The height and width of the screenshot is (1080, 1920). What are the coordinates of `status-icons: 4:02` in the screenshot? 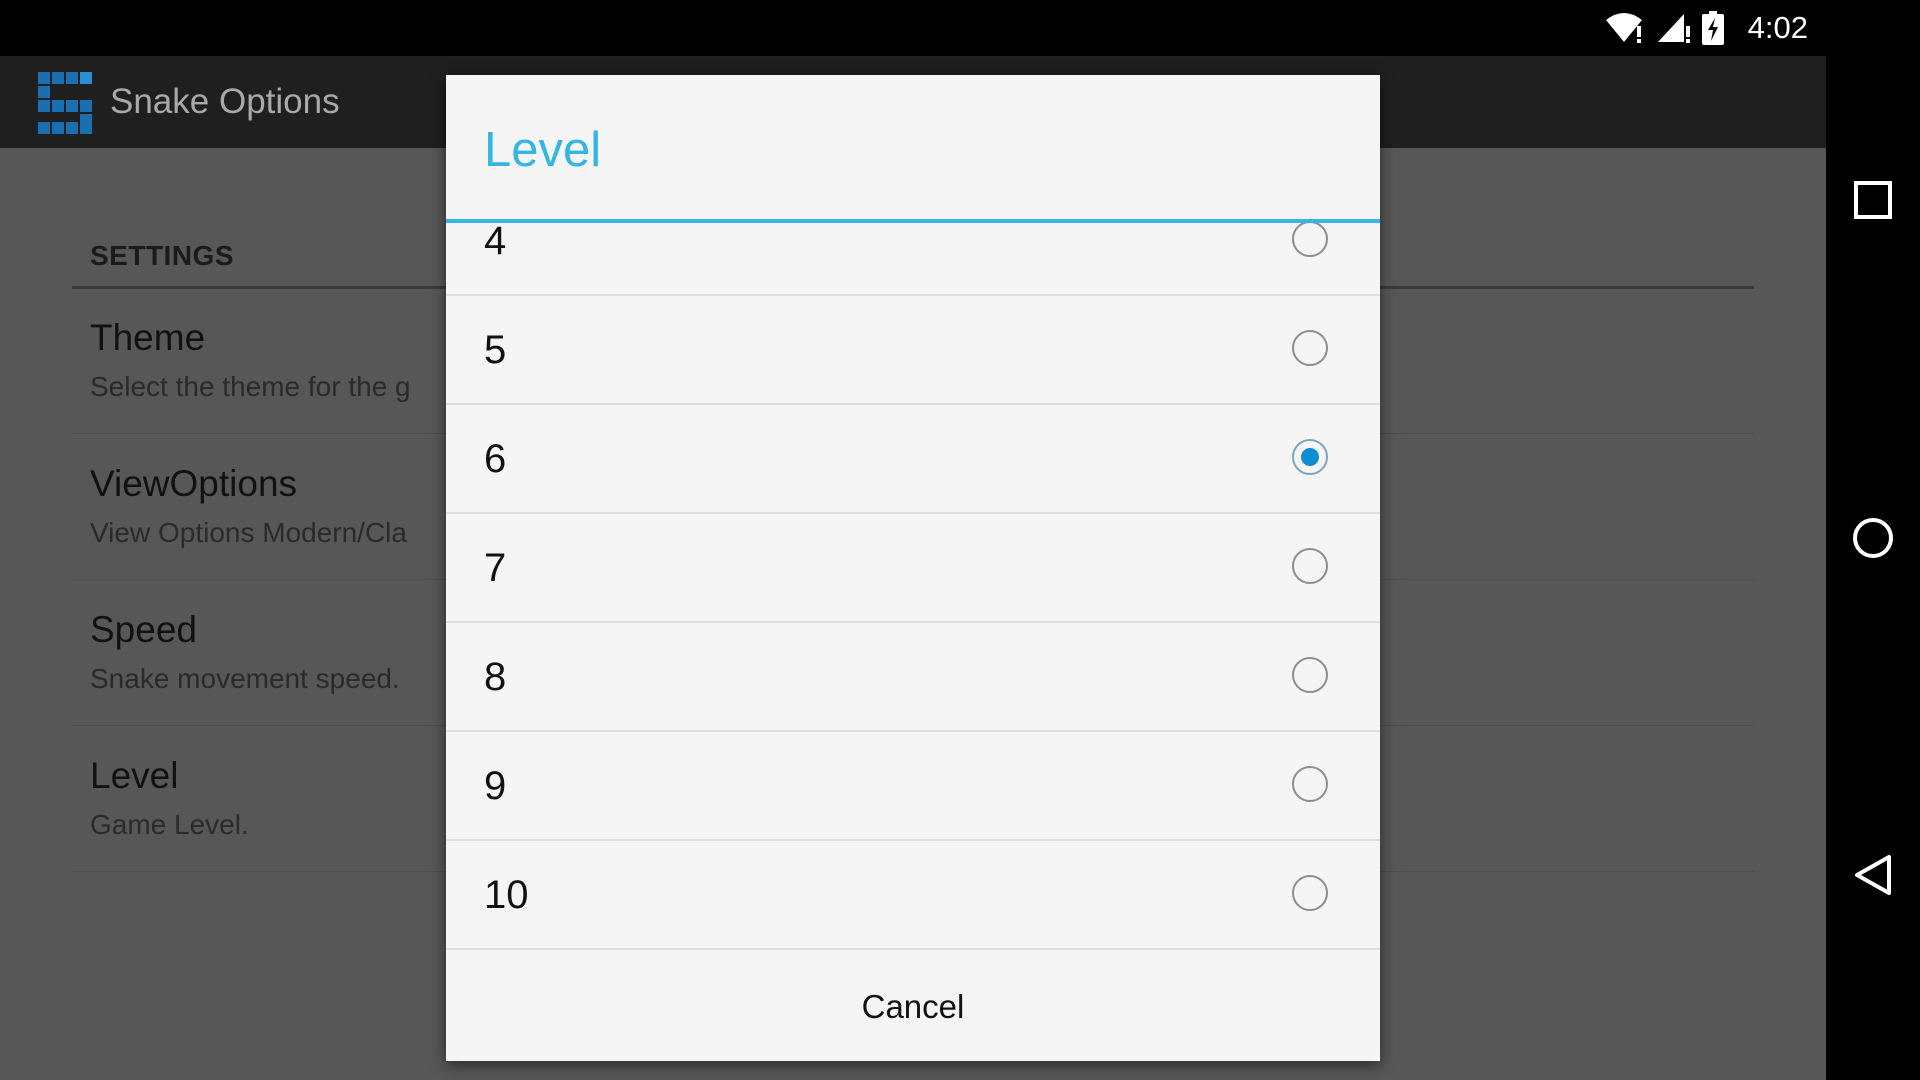 It's located at (1706, 28).